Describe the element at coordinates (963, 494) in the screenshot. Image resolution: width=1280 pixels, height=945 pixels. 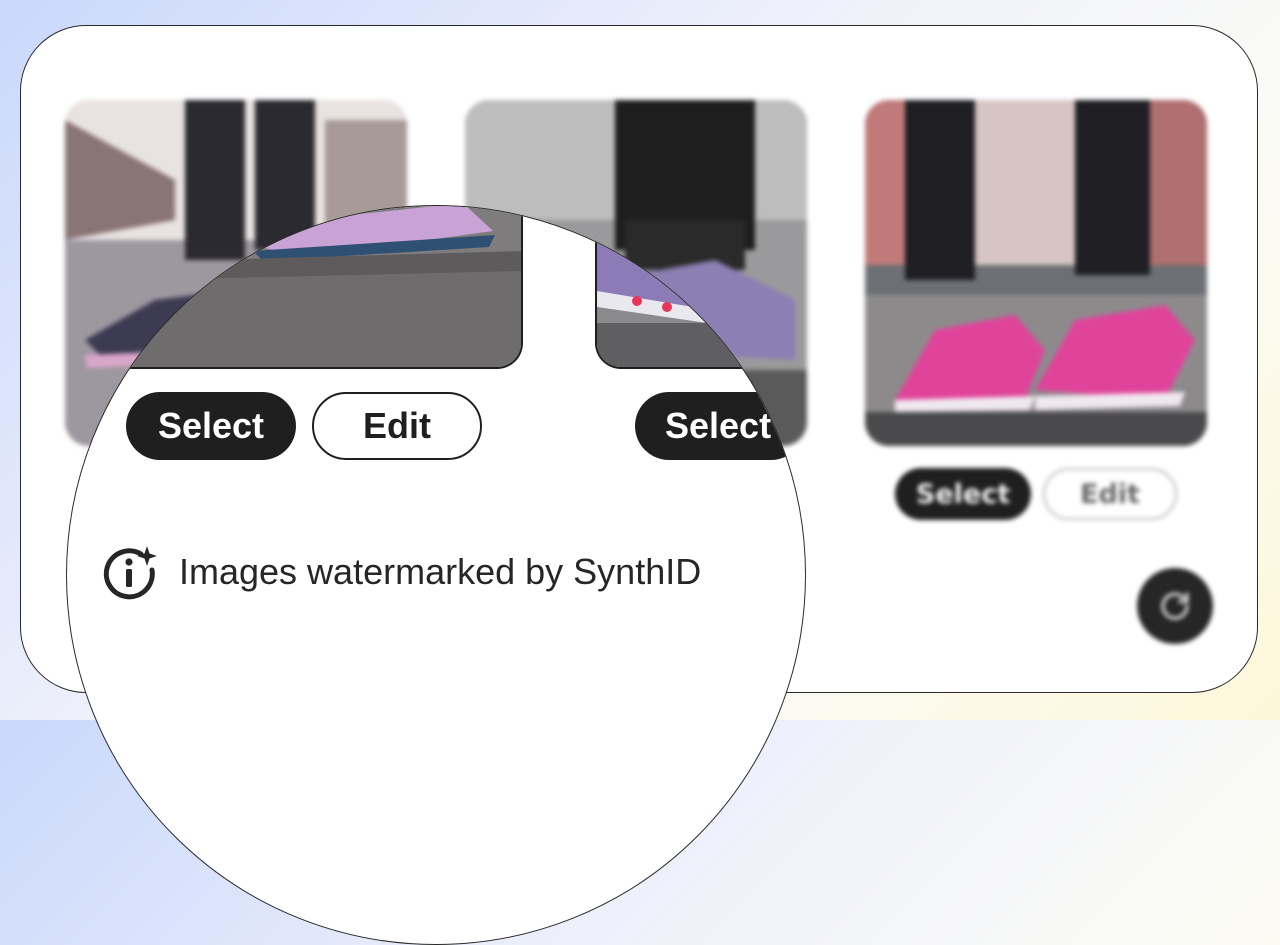
I see `select-button-3: Select` at that location.